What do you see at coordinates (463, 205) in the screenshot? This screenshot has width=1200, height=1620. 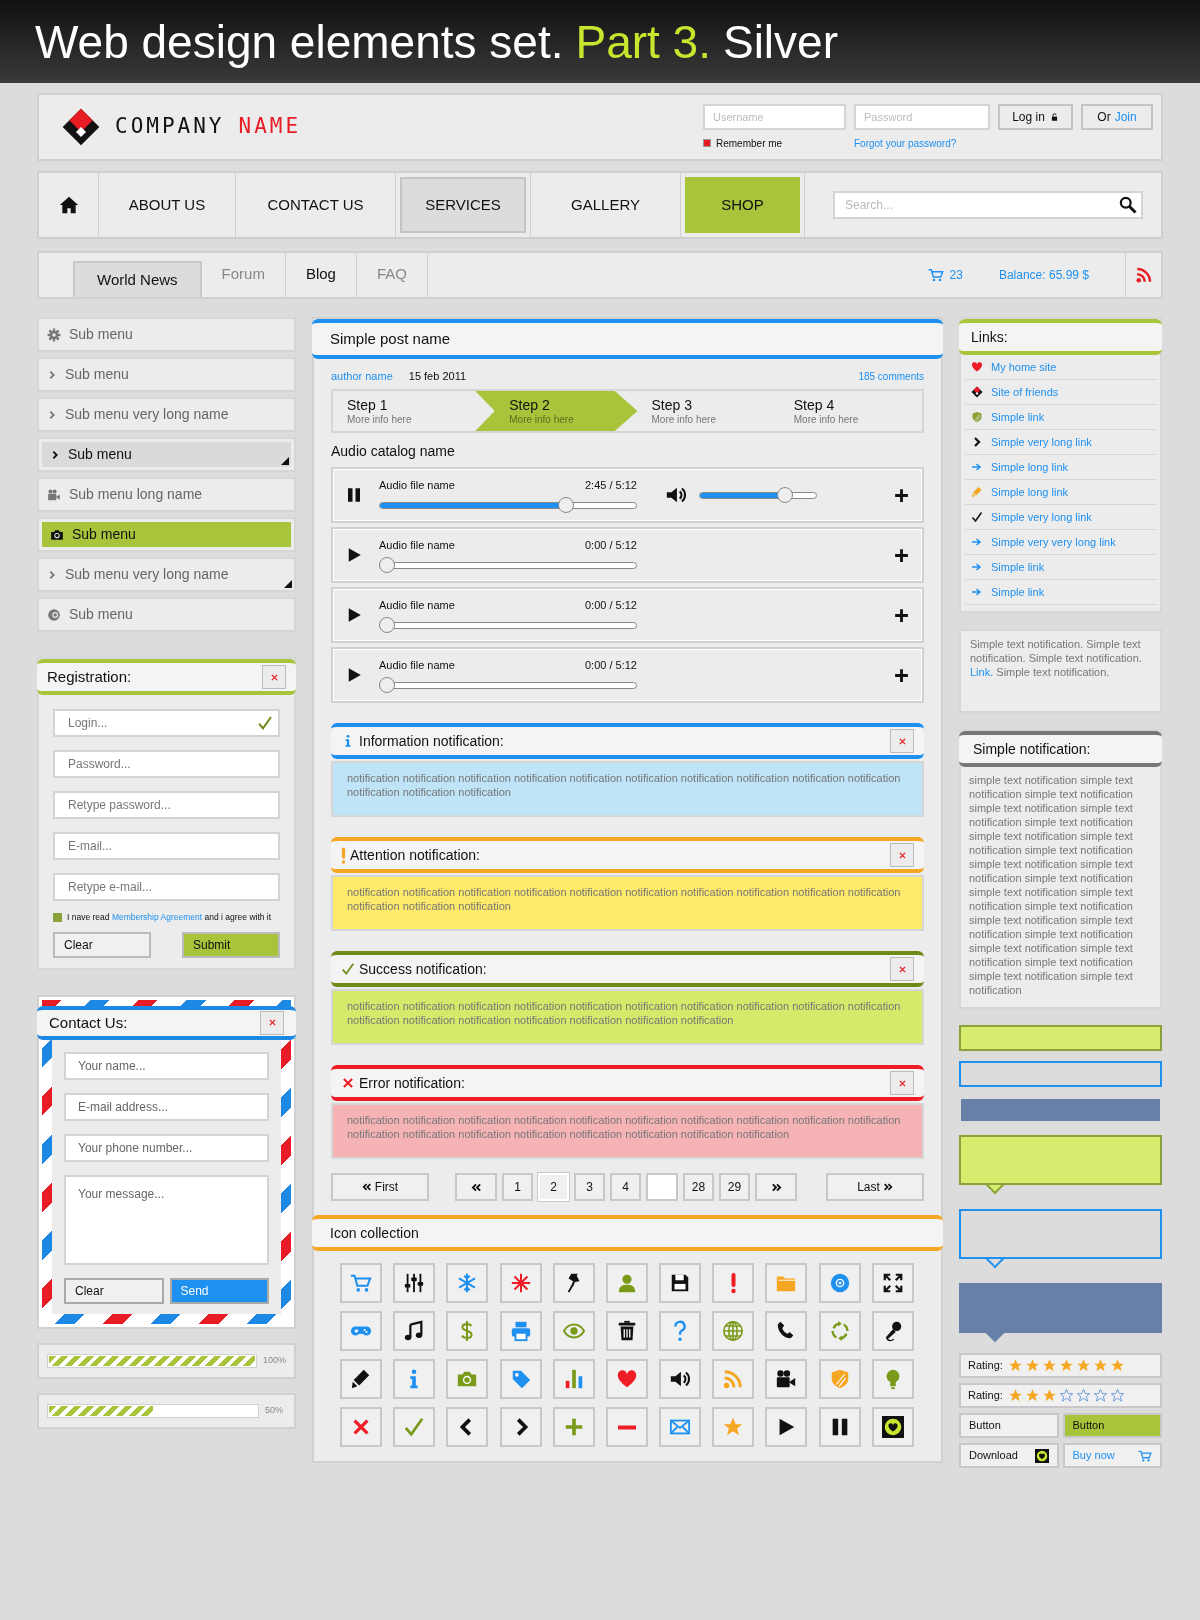 I see `nav-link: SERVICES` at bounding box center [463, 205].